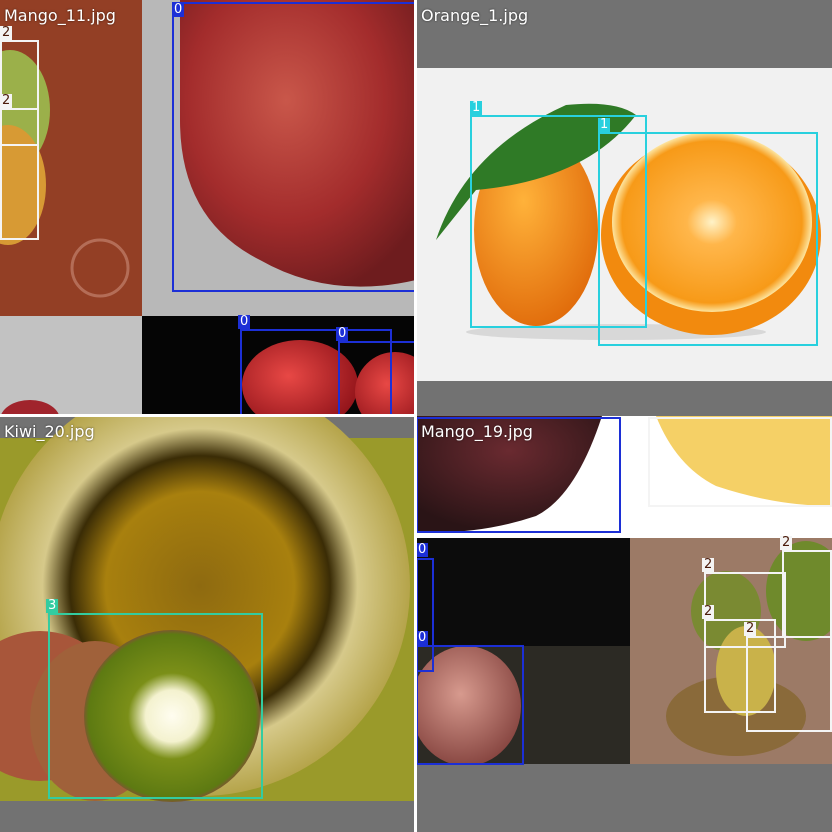 This screenshot has width=832, height=832. I want to click on tile-filename: Kiwi_20.jpg, so click(49, 431).